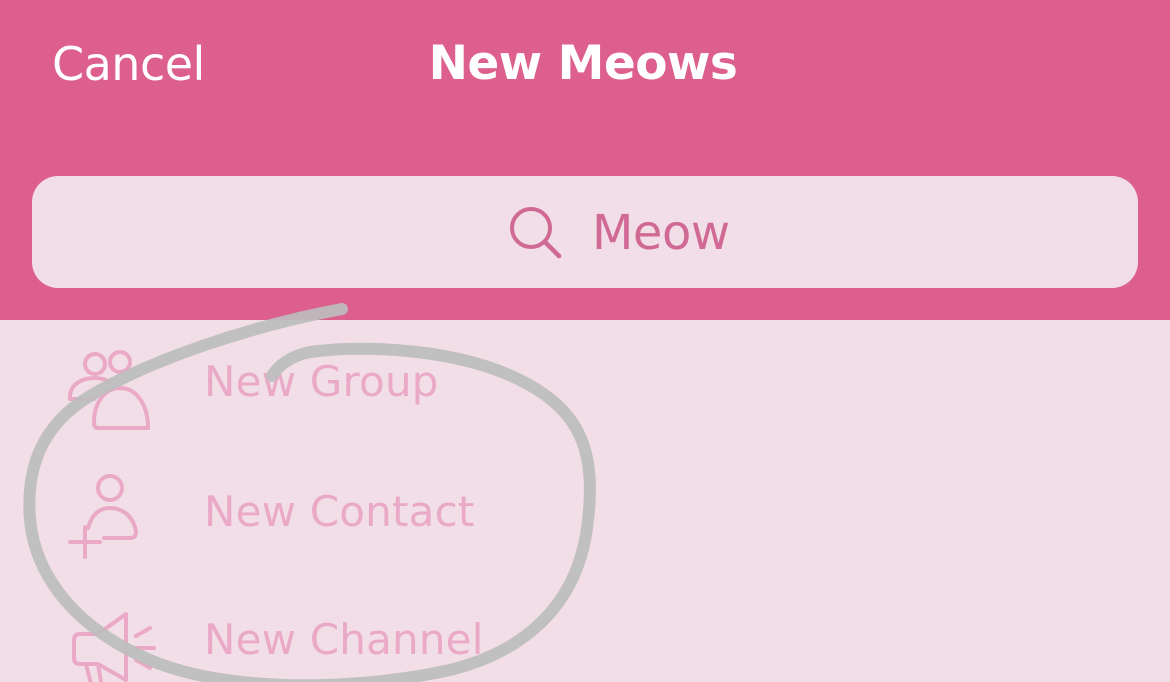  I want to click on page-title: New Meows, so click(583, 63).